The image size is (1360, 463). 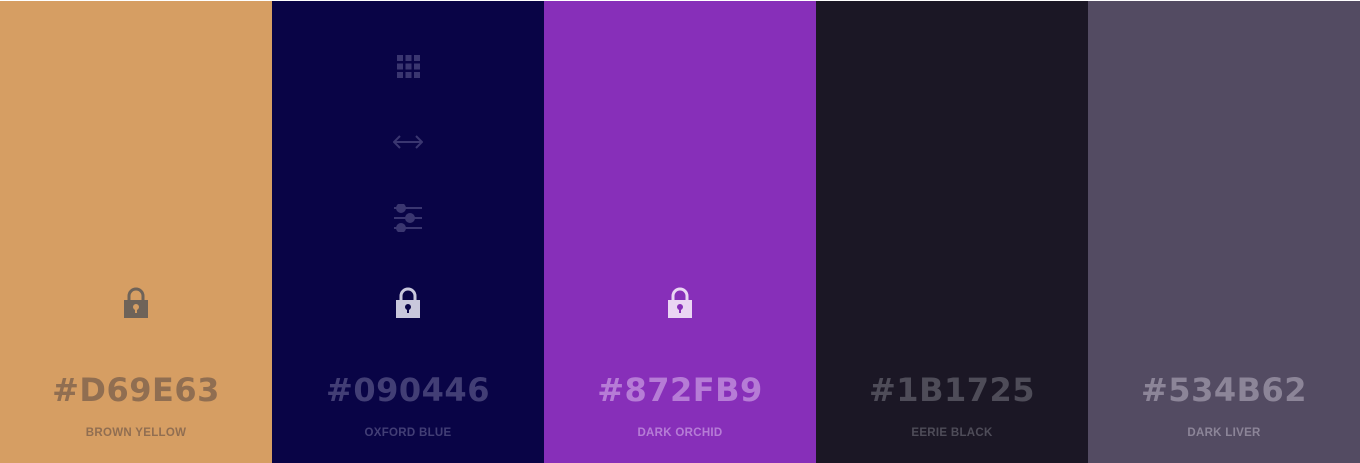 I want to click on hex-code: #090446, so click(x=408, y=390).